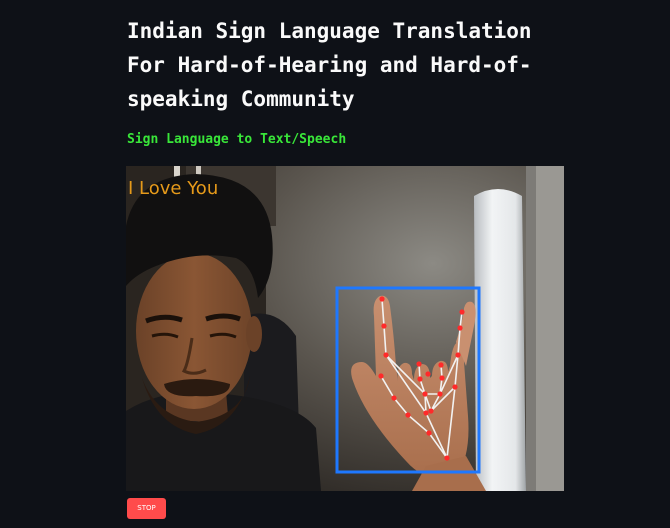 The image size is (670, 528). Describe the element at coordinates (237, 139) in the screenshot. I see `section-subtitle: Sign Language to Text/Speech` at that location.